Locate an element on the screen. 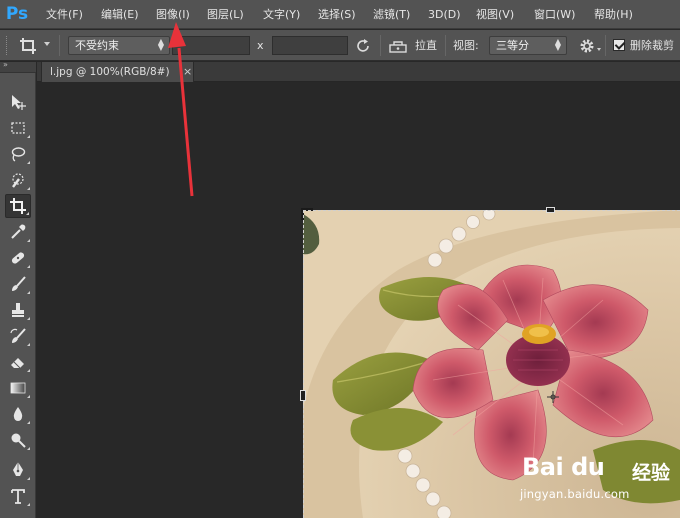 The height and width of the screenshot is (518, 680). history-brush-icon is located at coordinates (18, 335).